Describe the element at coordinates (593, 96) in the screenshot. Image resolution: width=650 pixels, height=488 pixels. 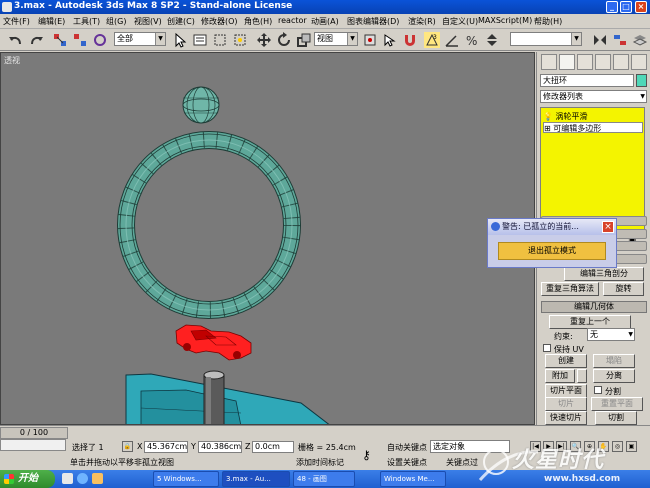
I see `modifier-list-dropdown: 修改器列表 ▼` at that location.